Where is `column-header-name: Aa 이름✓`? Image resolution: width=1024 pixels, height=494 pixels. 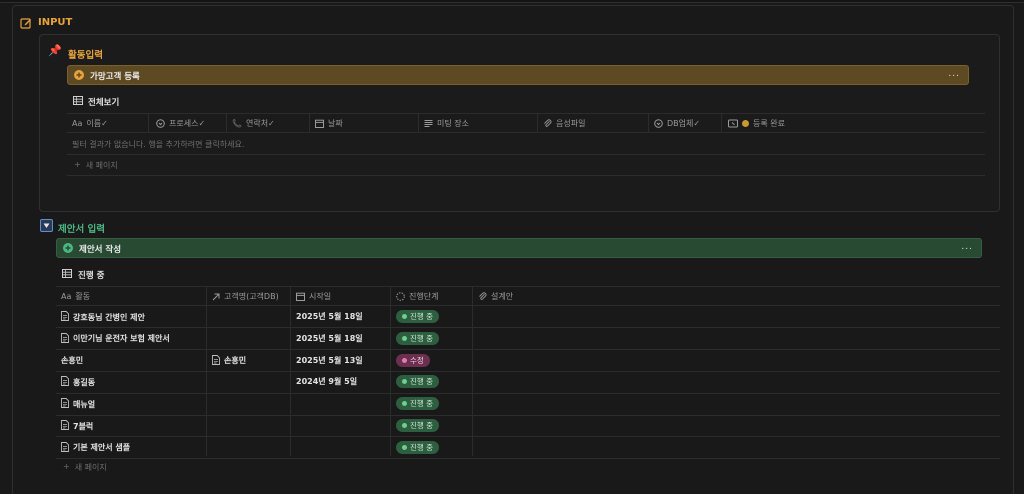
column-header-name: Aa 이름✓ is located at coordinates (90, 123).